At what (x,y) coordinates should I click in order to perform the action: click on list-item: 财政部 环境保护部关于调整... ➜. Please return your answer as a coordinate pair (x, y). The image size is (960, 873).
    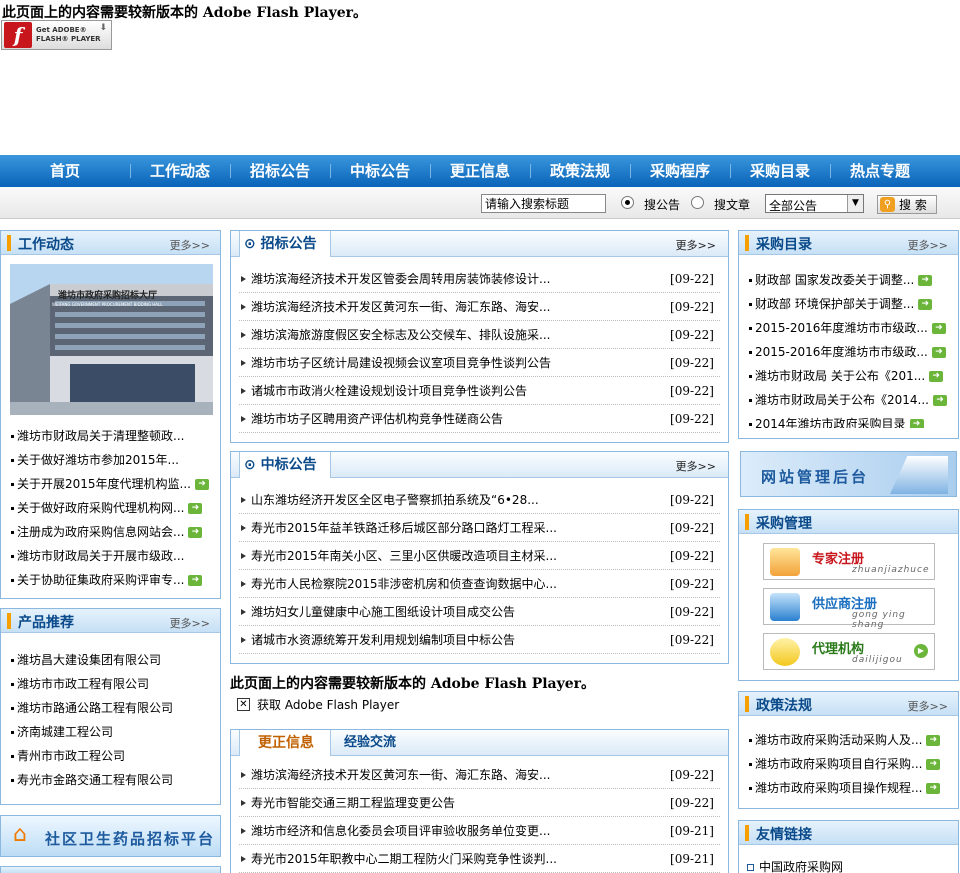
    Looking at the image, I should click on (849, 304).